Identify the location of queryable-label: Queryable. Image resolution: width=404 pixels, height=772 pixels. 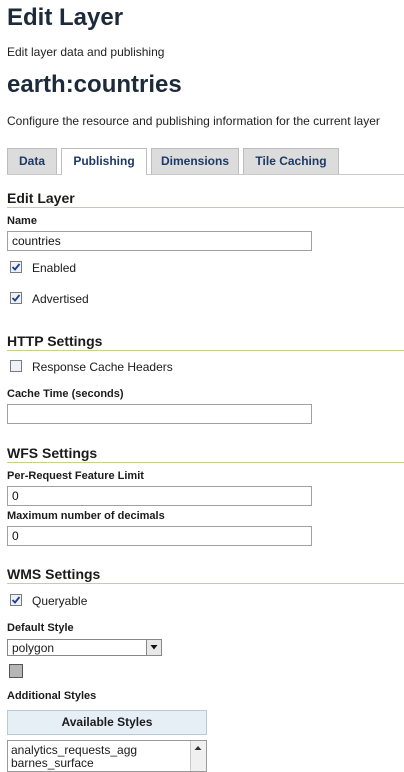
(60, 601).